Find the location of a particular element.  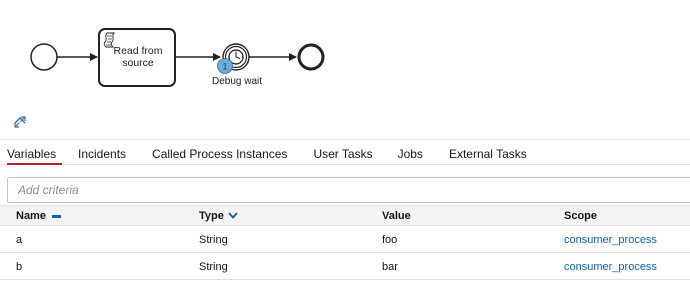

start-event is located at coordinates (44, 57).